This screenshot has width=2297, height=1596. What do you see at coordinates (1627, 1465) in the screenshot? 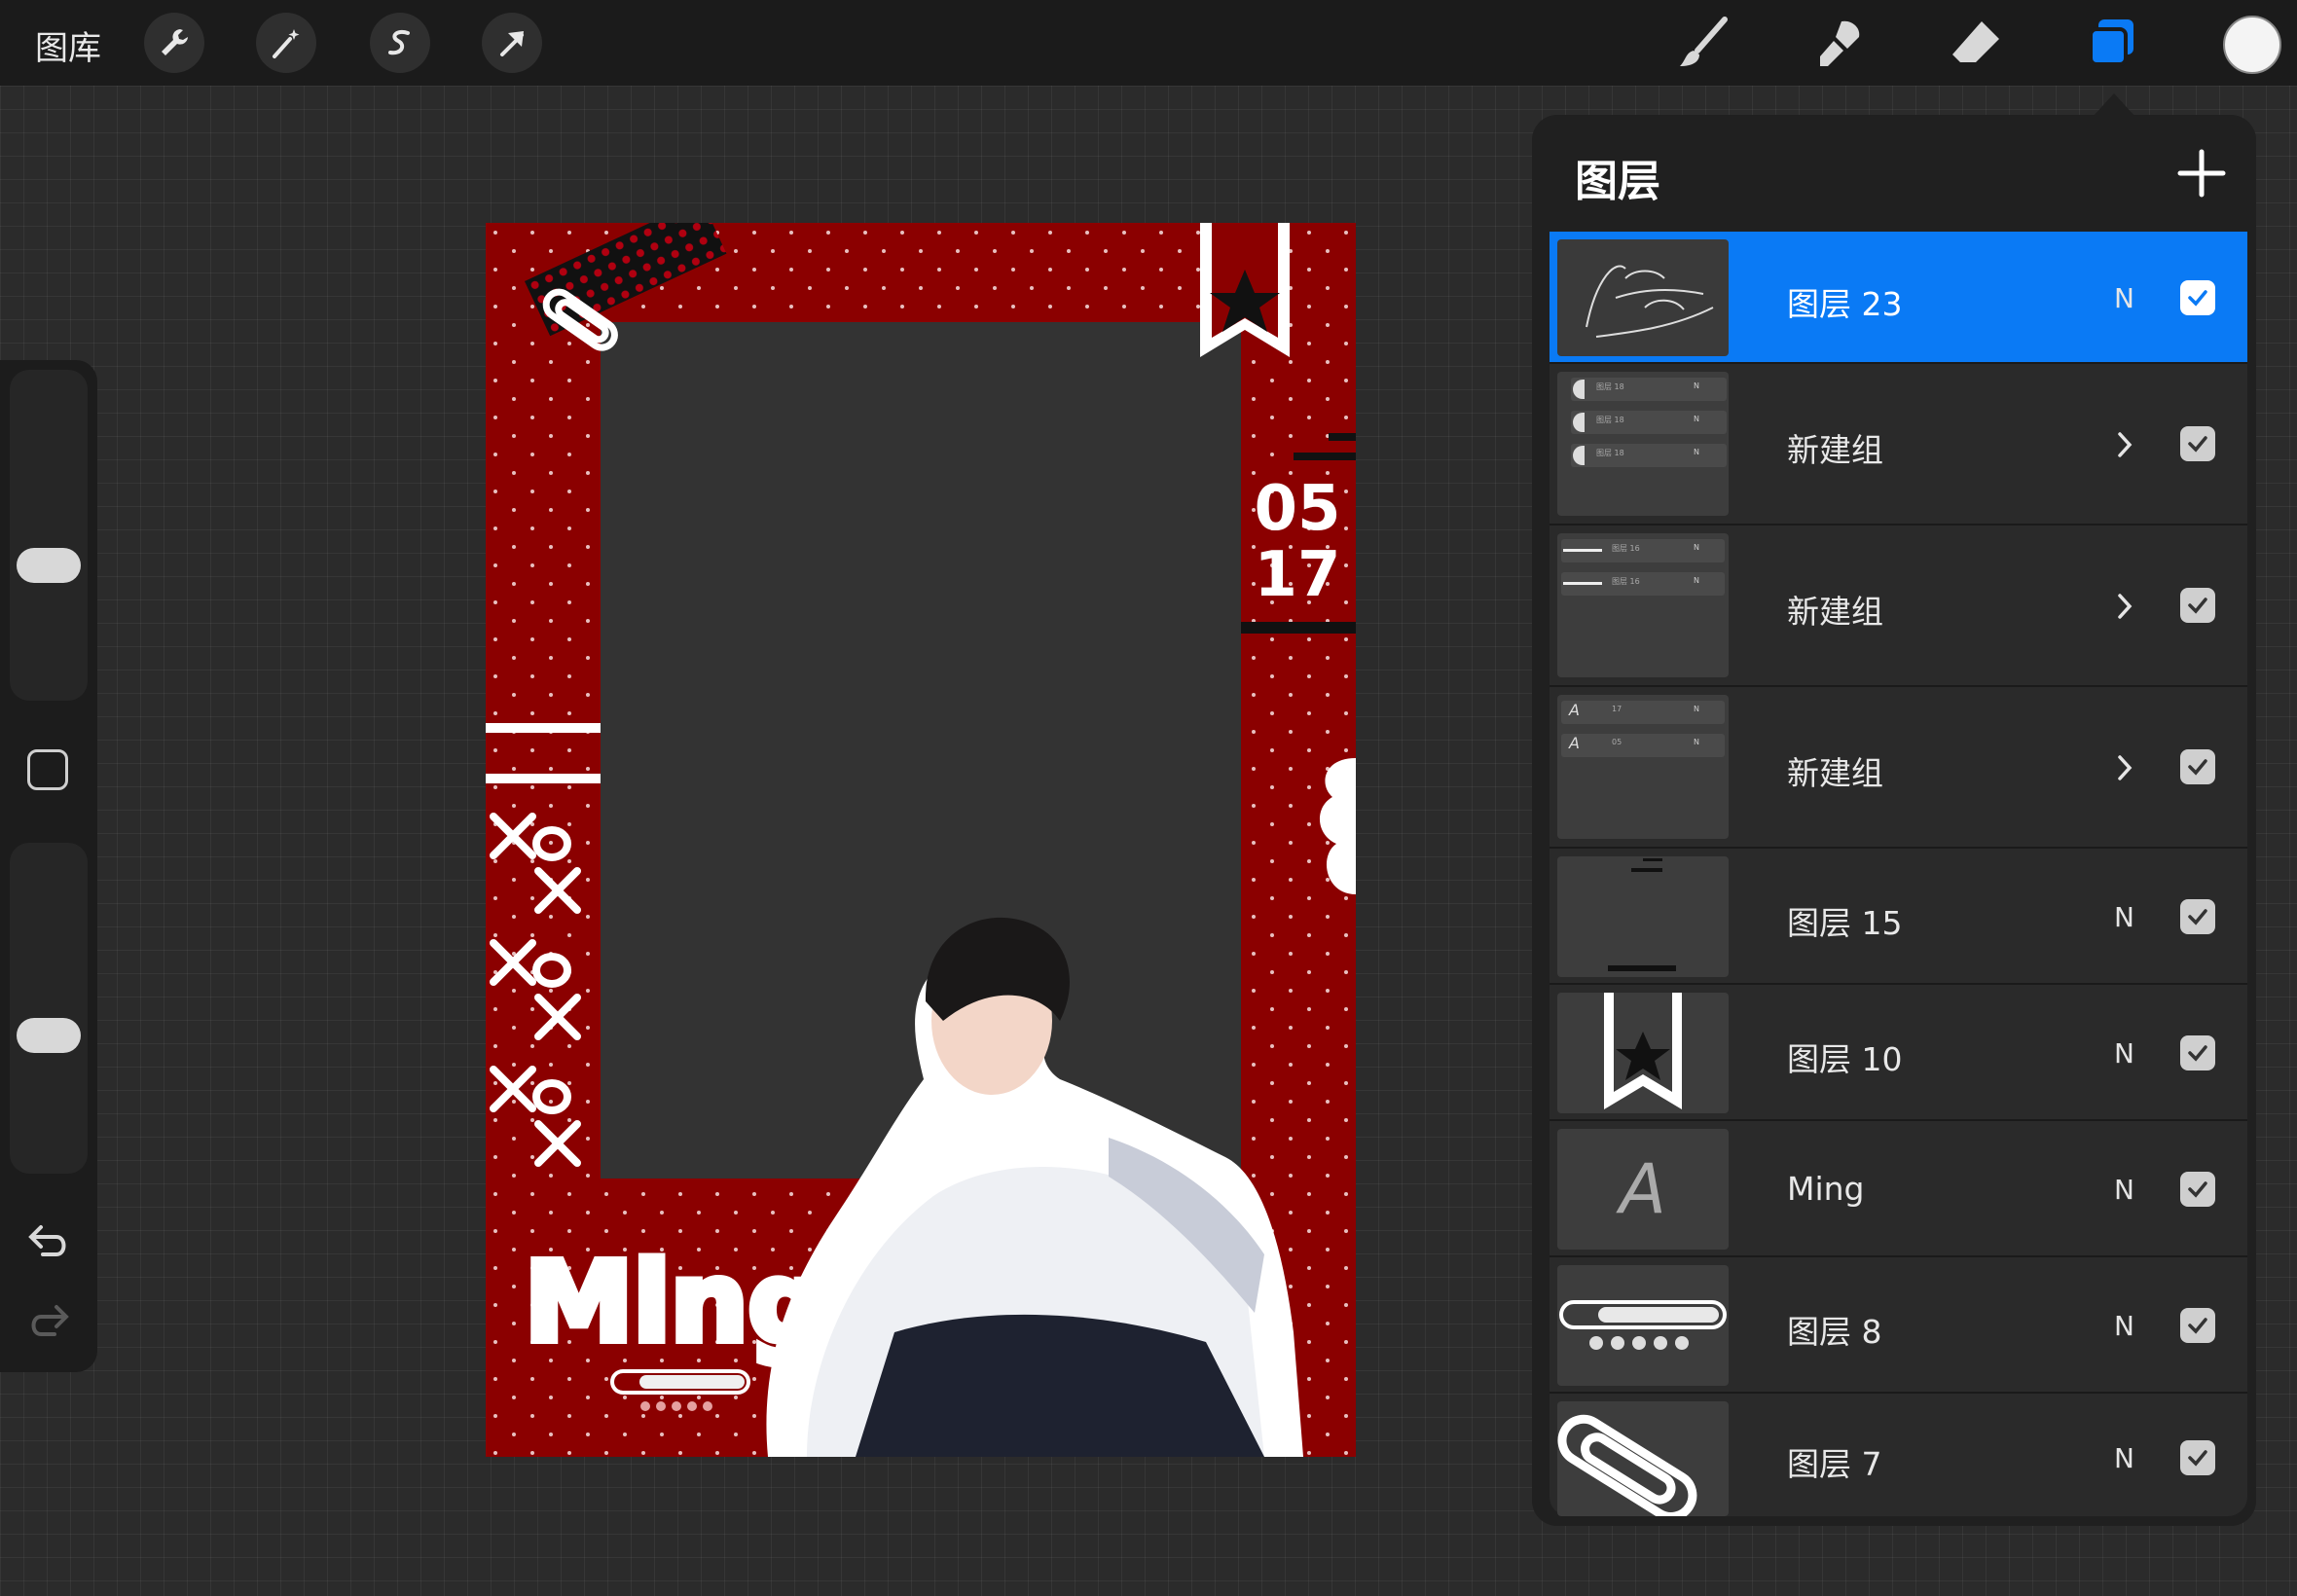
I see `paperclip-thumbnail` at bounding box center [1627, 1465].